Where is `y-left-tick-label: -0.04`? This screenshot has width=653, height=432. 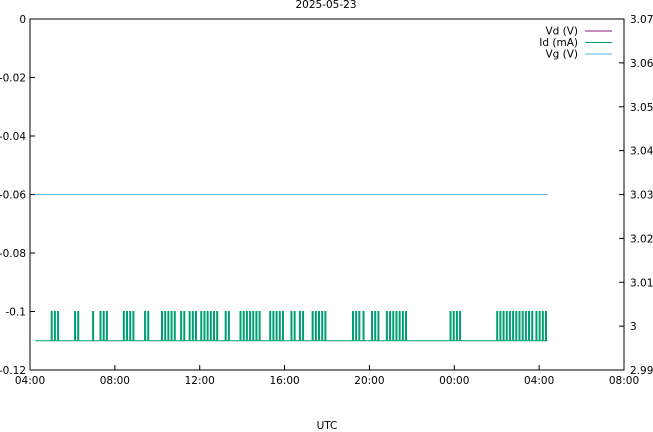 y-left-tick-label: -0.04 is located at coordinates (13, 137).